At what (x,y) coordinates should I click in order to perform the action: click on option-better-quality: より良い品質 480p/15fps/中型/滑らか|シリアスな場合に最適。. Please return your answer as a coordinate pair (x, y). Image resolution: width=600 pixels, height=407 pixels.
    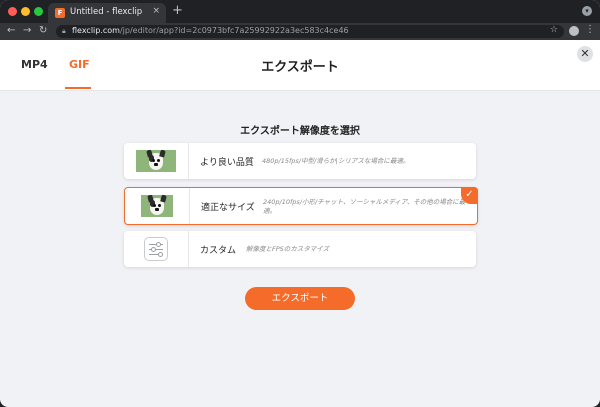
    Looking at the image, I should click on (300, 161).